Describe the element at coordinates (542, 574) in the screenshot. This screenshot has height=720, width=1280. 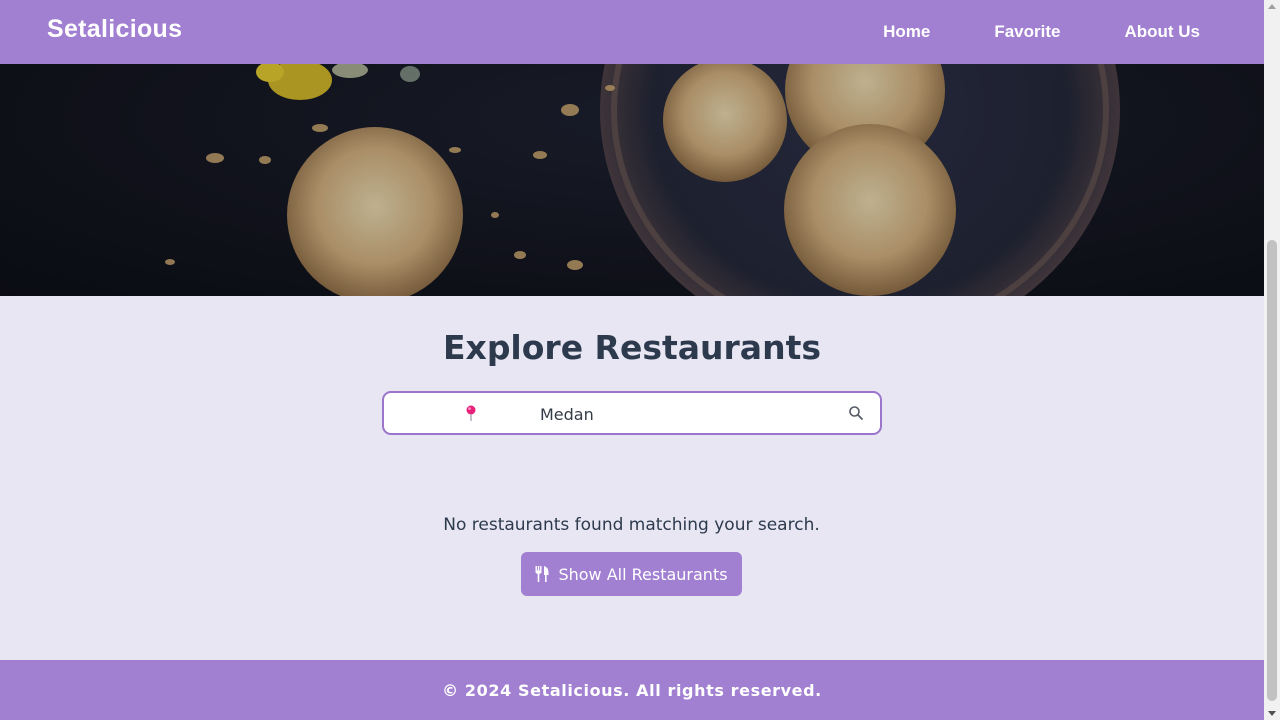
I see `utensils-icon` at that location.